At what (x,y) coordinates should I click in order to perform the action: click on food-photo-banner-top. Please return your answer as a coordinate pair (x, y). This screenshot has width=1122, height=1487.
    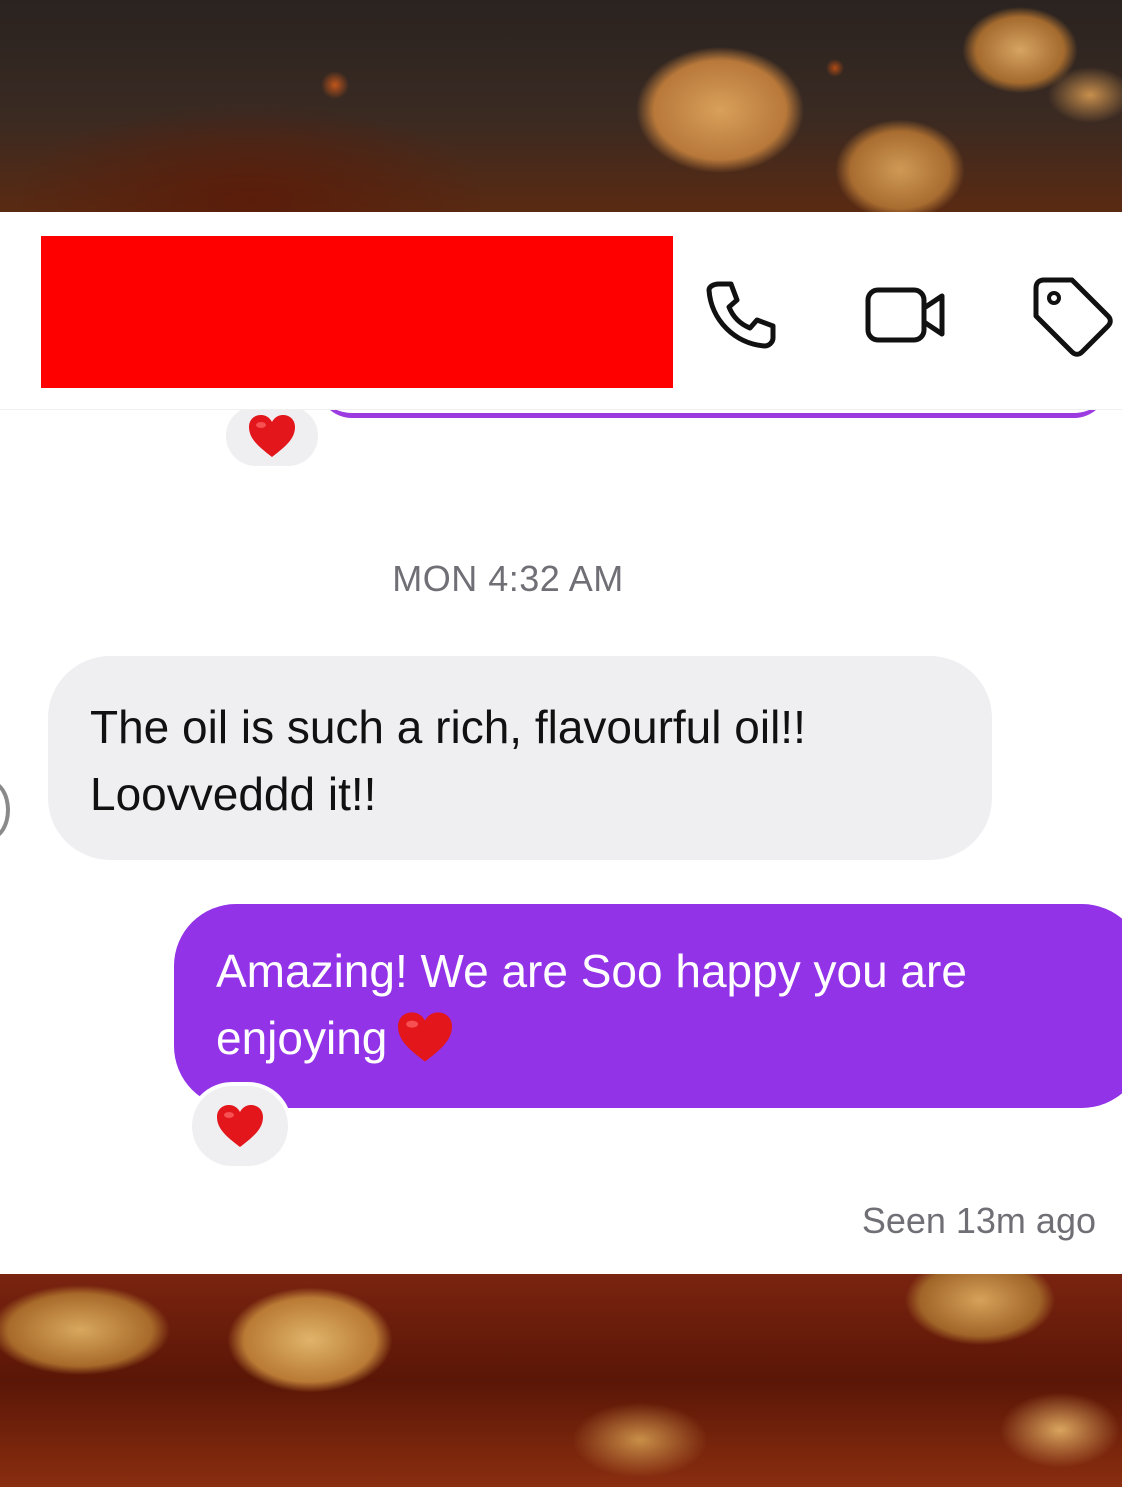
    Looking at the image, I should click on (561, 106).